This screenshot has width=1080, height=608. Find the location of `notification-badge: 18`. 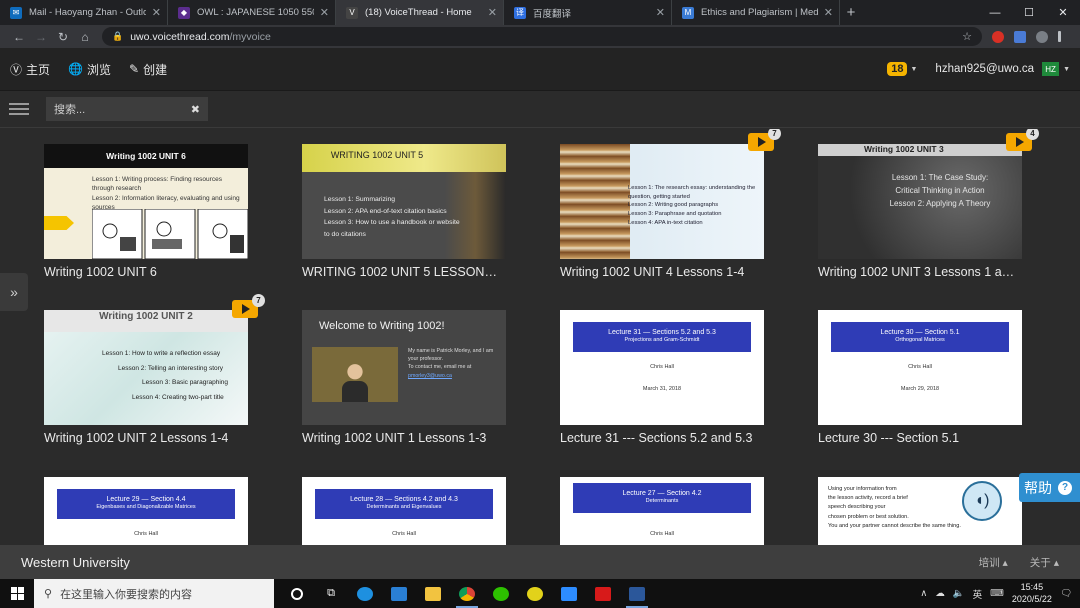

notification-badge: 18 is located at coordinates (897, 69).